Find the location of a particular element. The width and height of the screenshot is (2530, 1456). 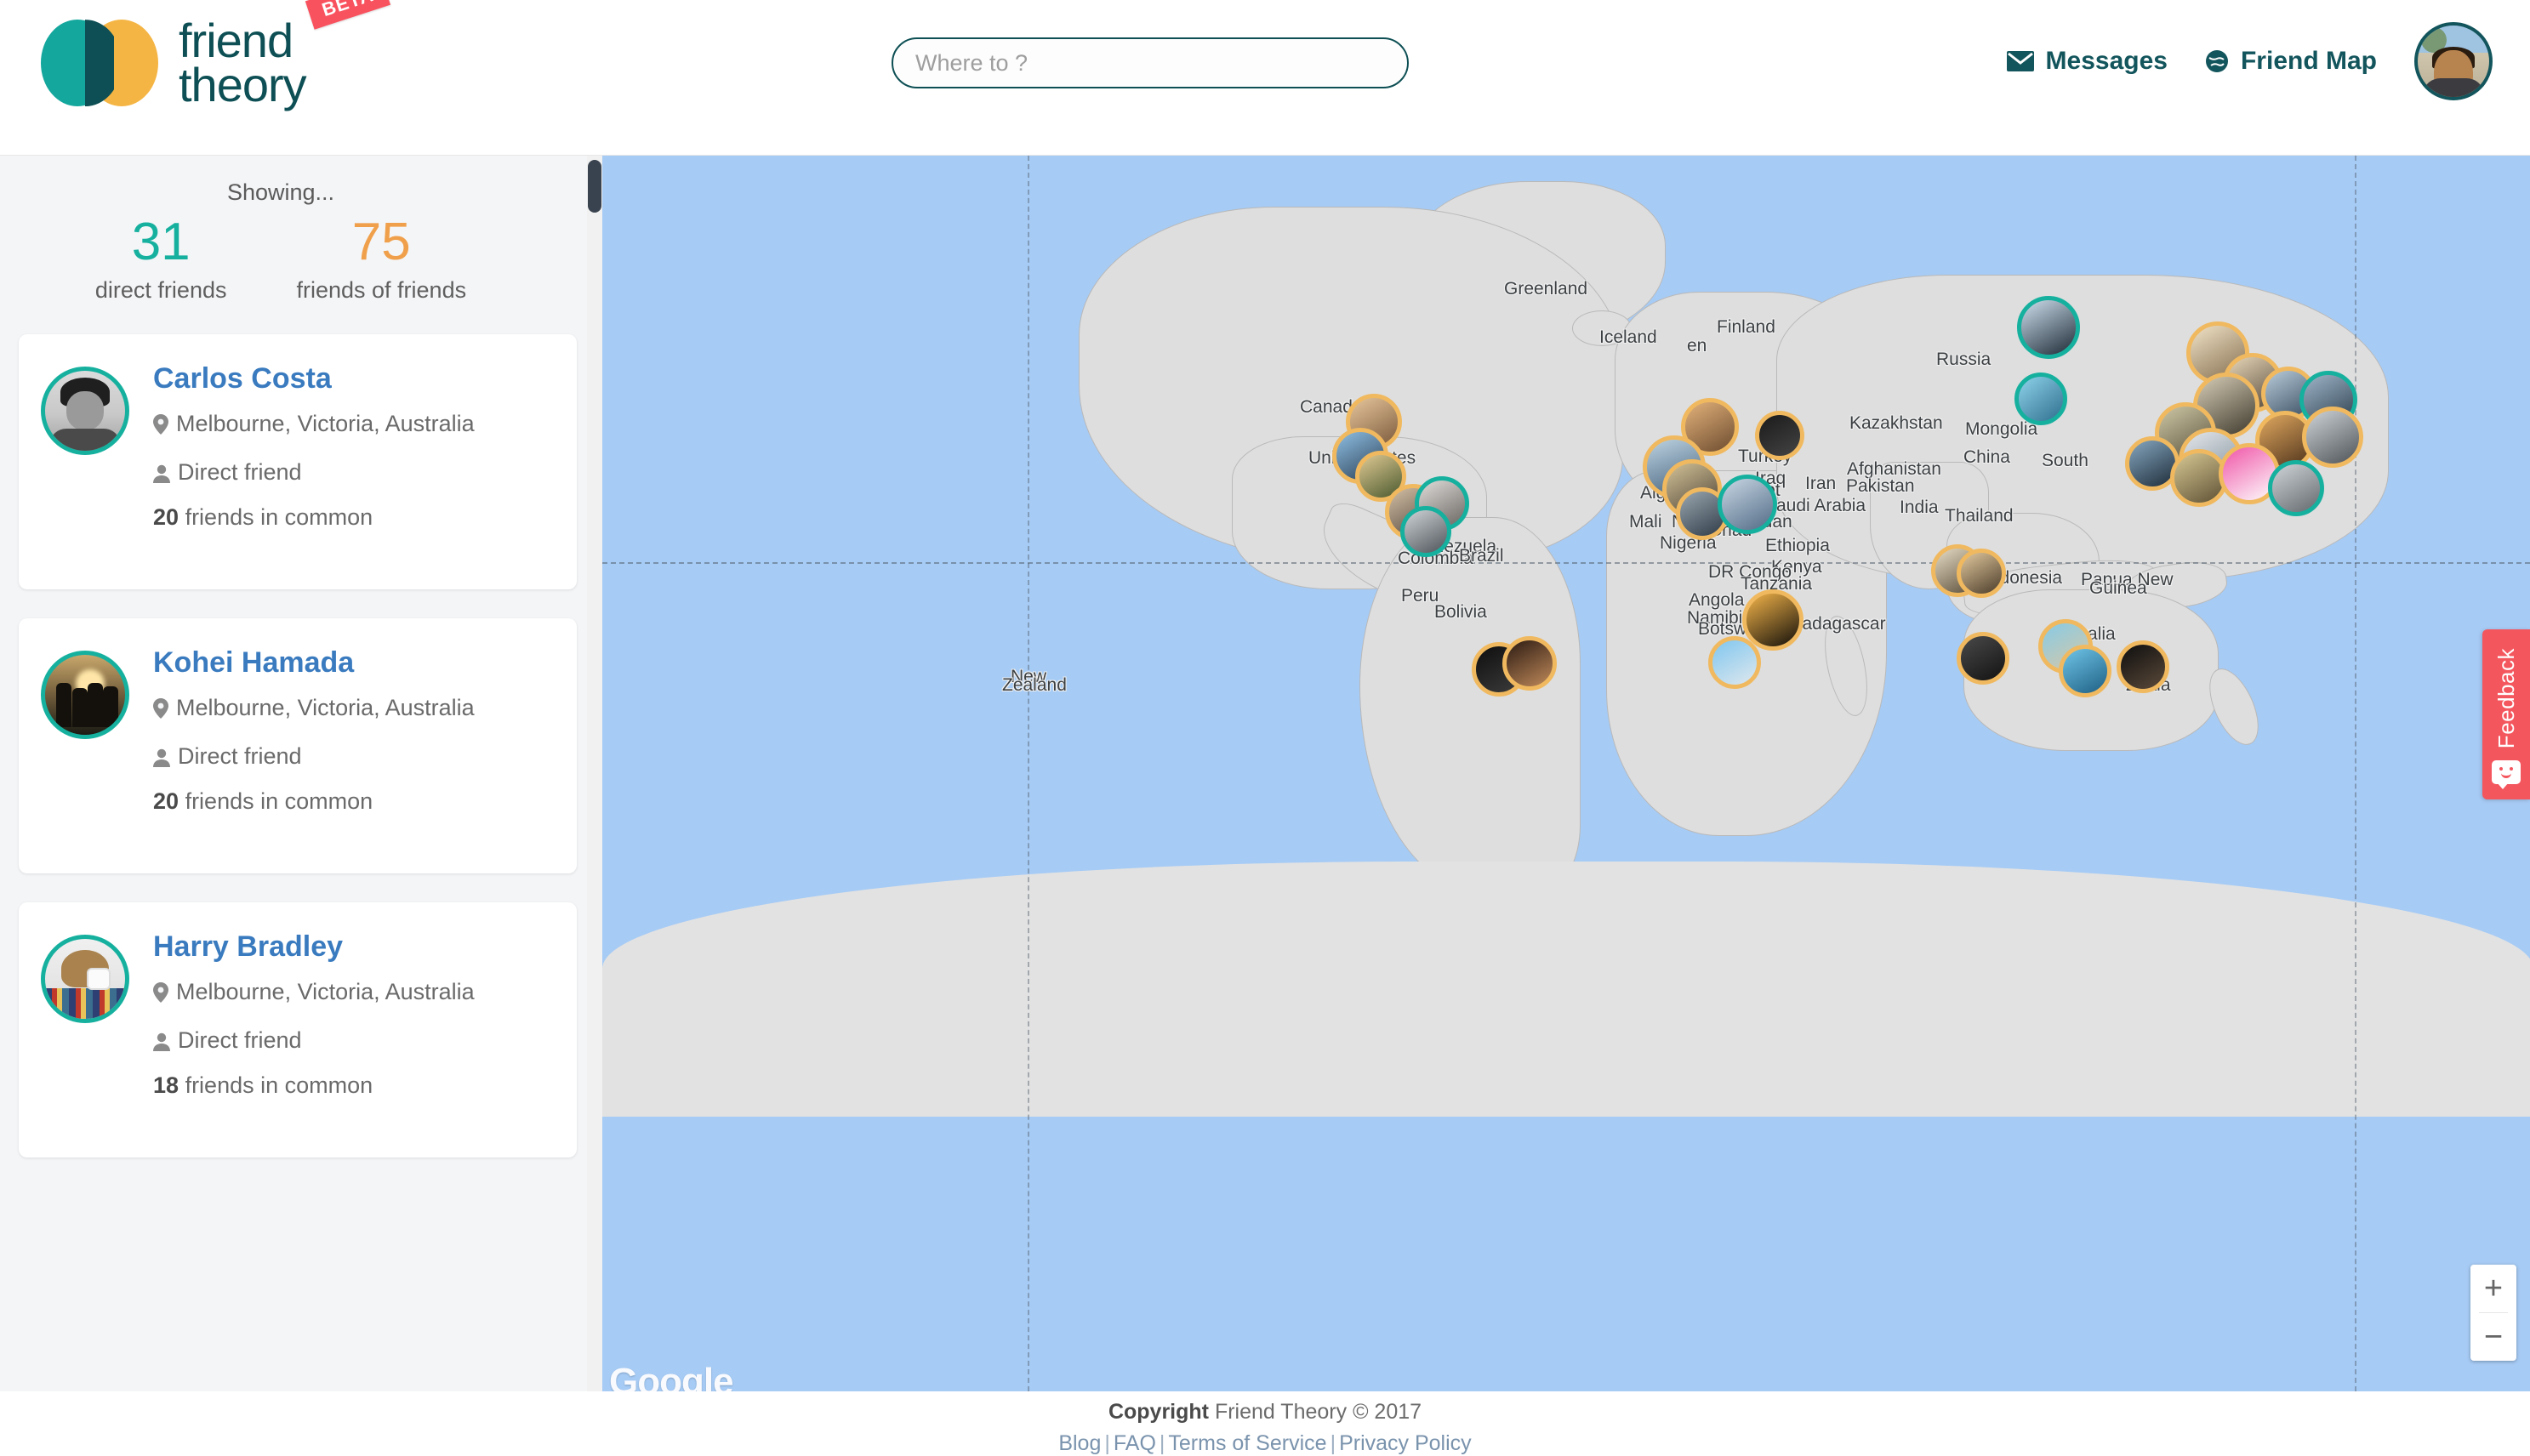

brand-logo: friend theory BETA is located at coordinates (216, 55).